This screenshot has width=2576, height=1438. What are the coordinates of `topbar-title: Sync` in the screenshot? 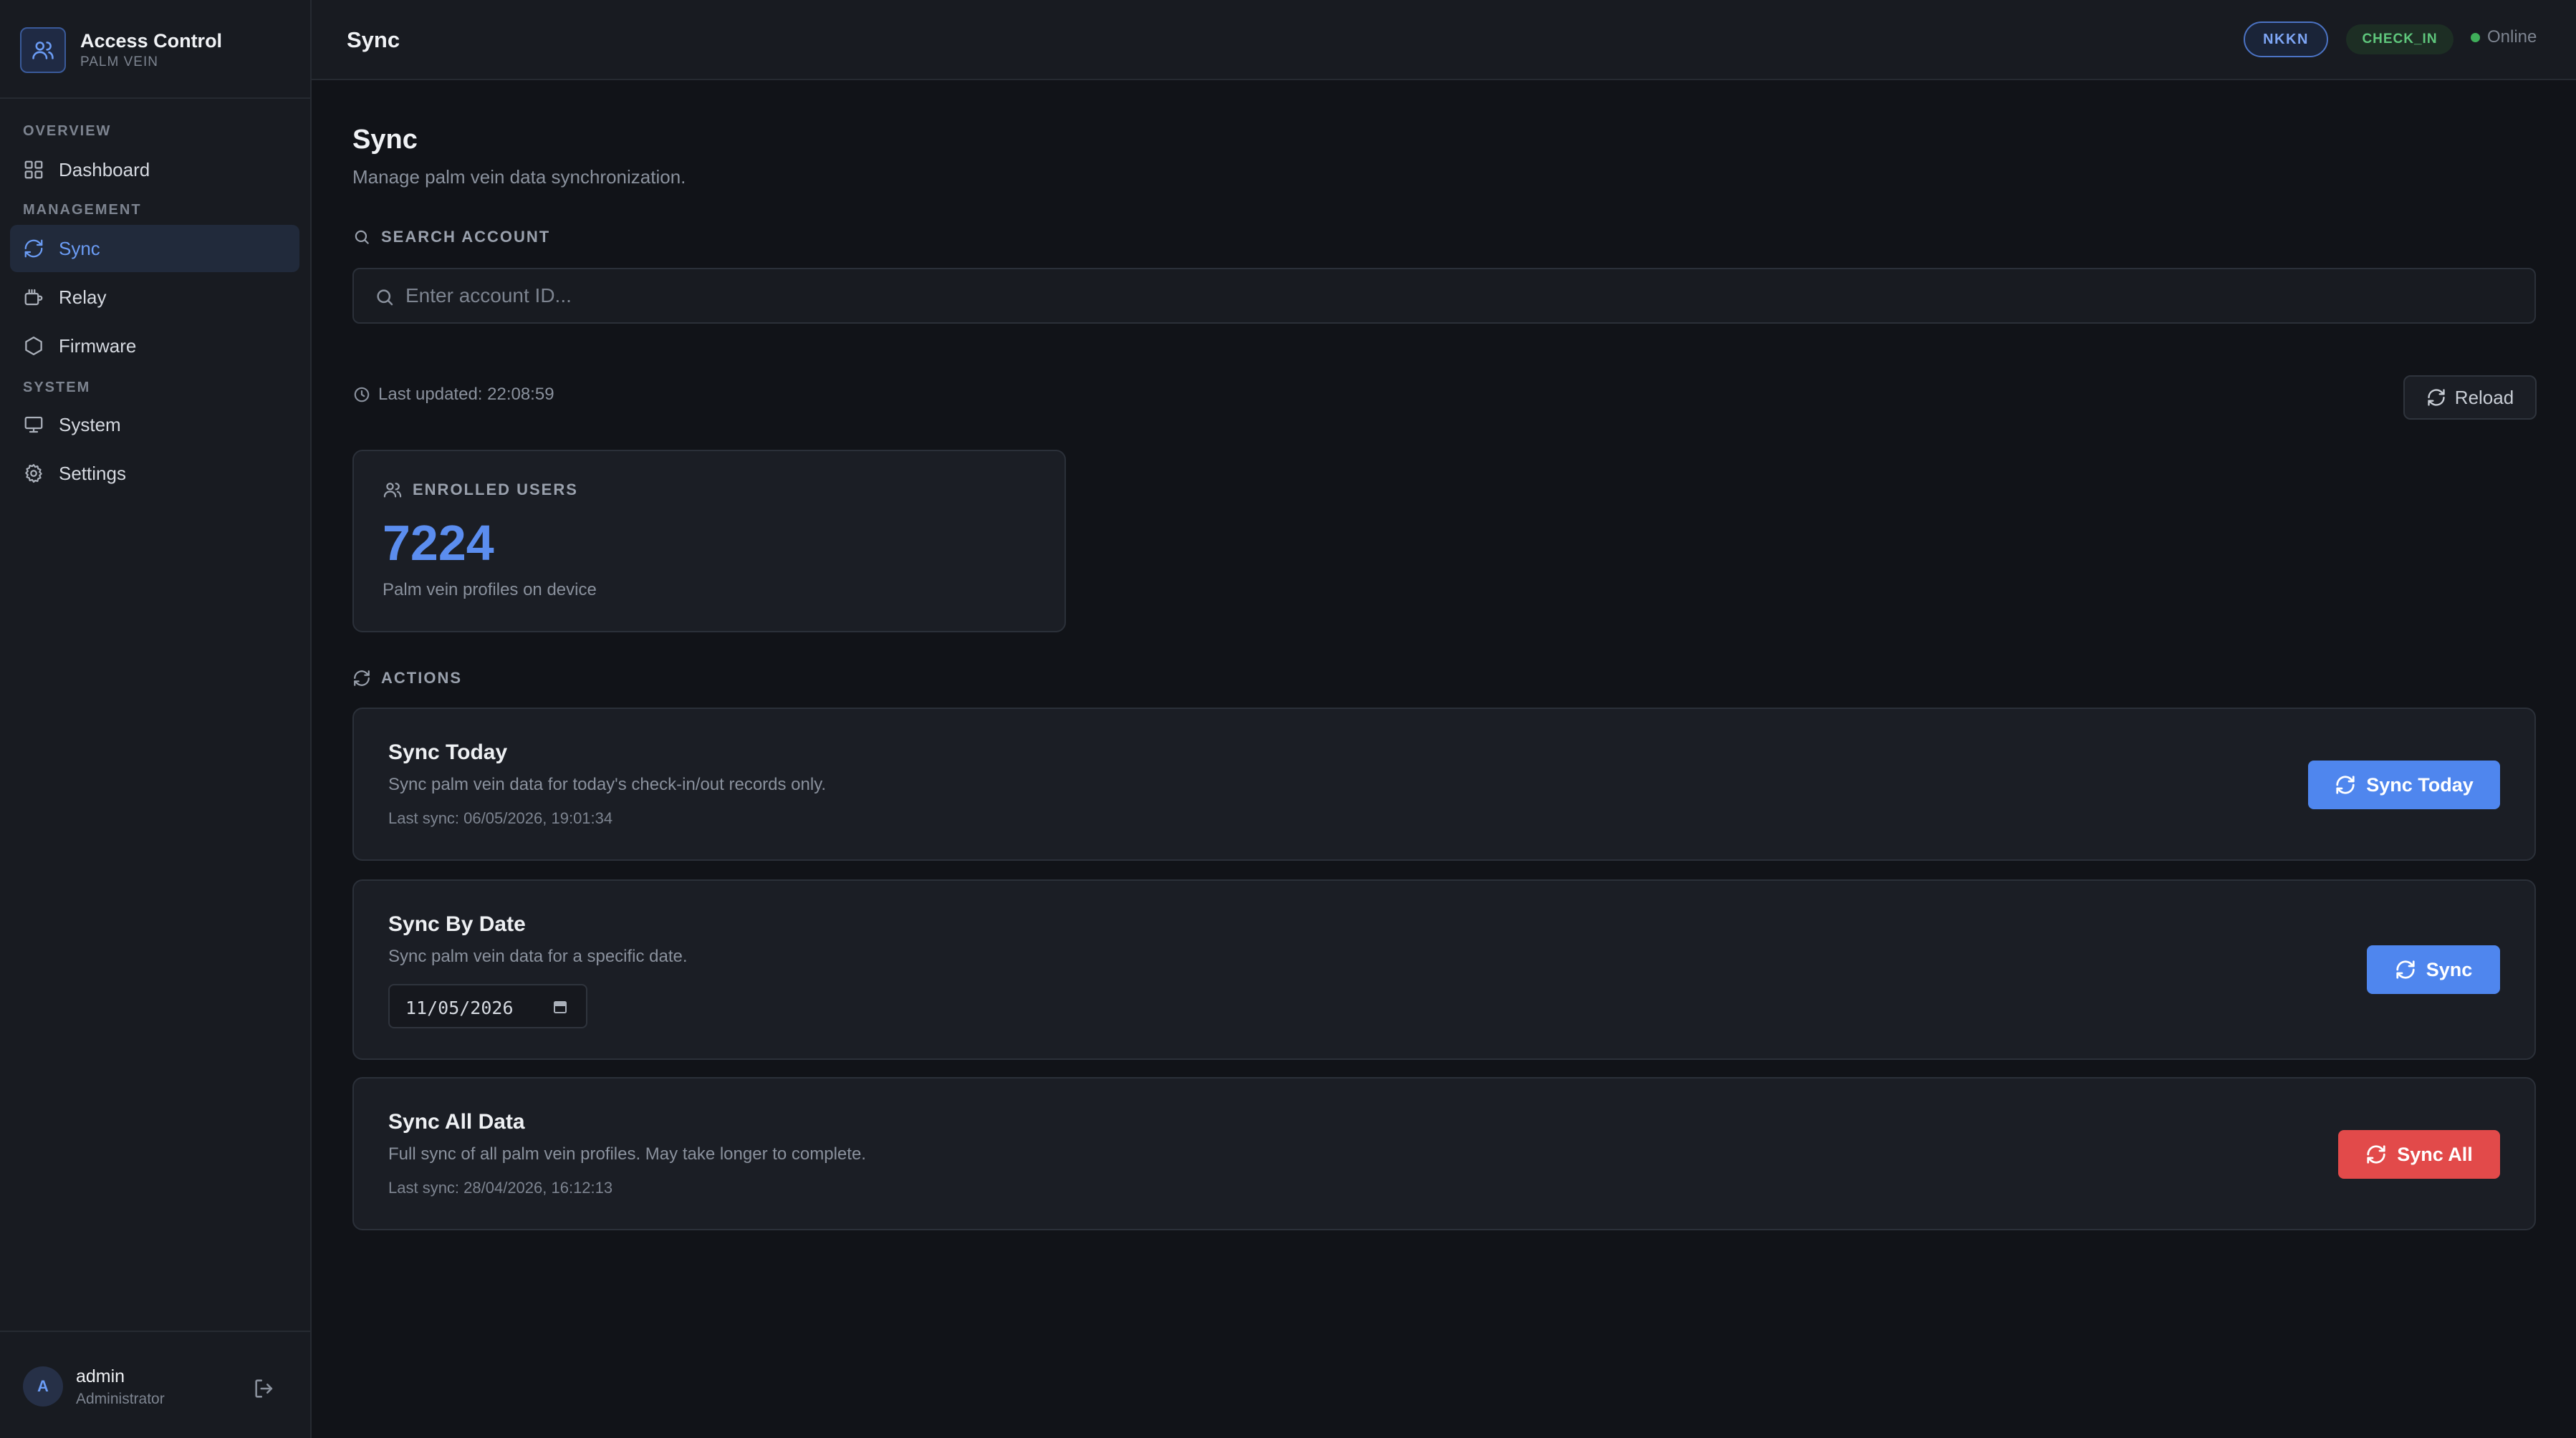 It's located at (374, 39).